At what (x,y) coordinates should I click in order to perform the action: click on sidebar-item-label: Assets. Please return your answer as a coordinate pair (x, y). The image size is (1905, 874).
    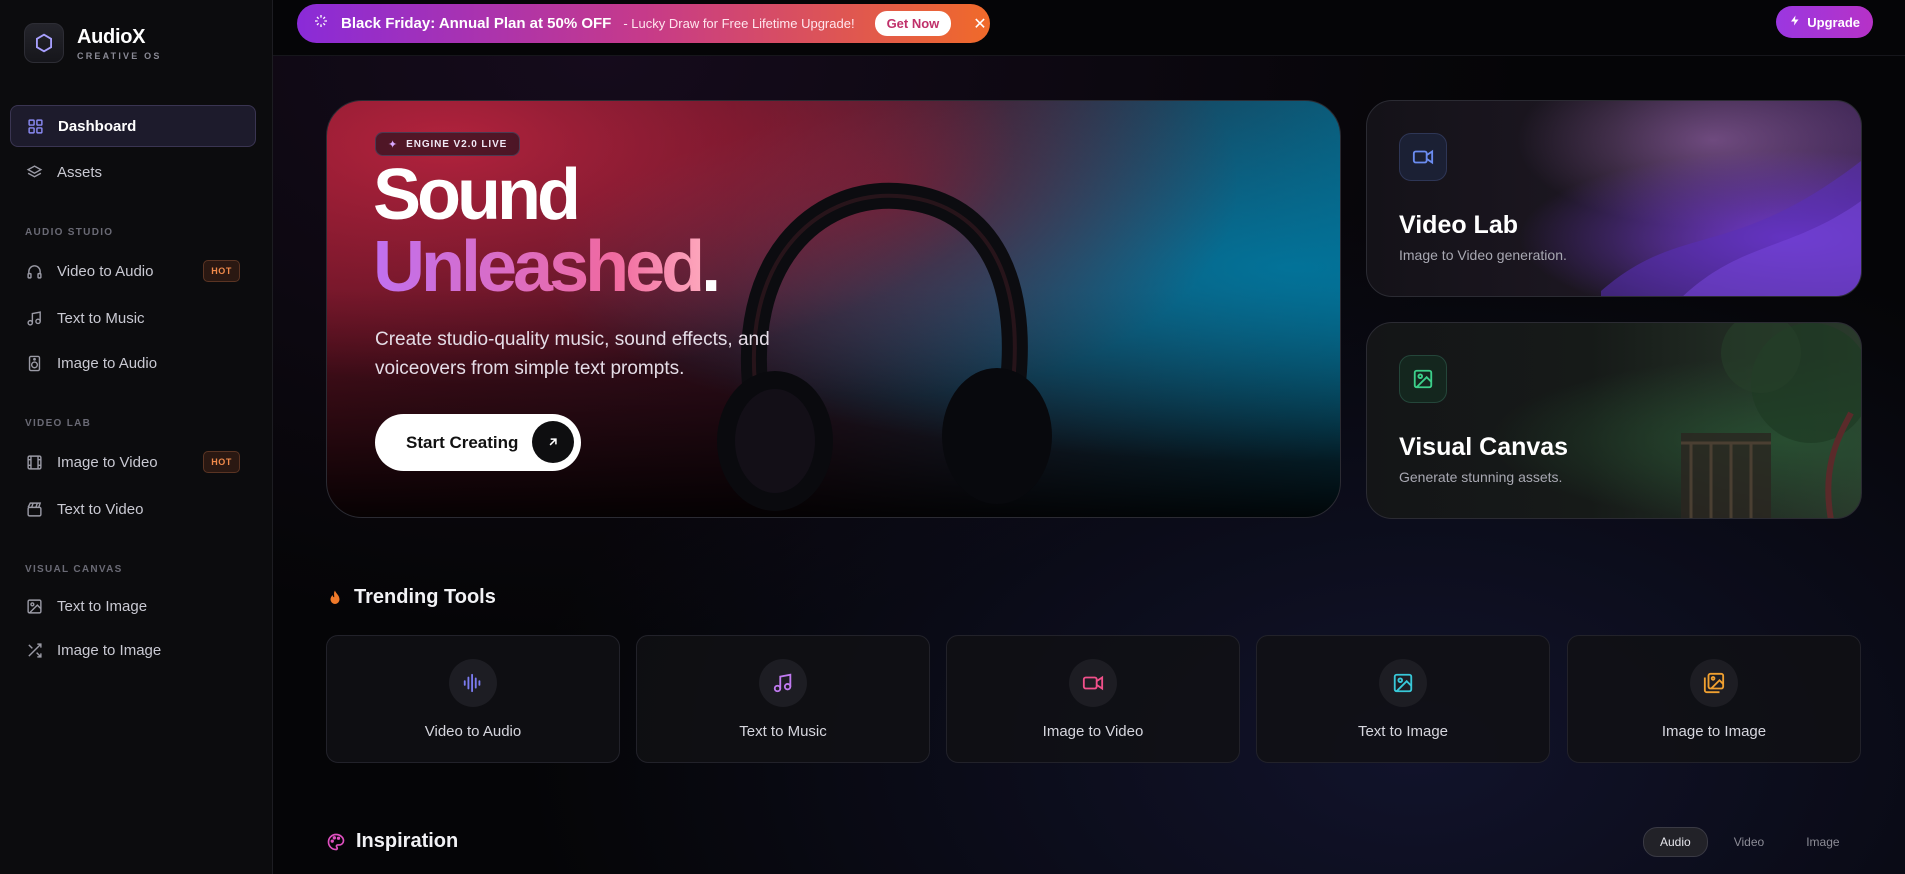
    Looking at the image, I should click on (80, 172).